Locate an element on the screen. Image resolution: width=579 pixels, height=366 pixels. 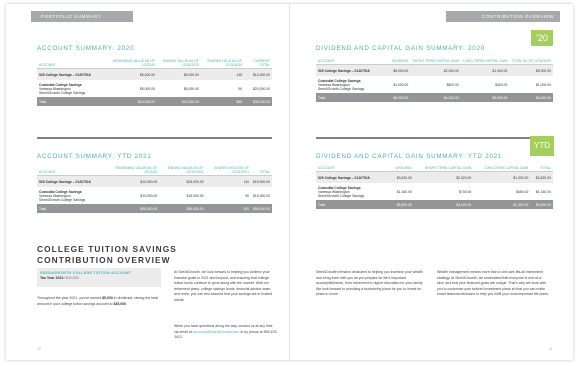
total-cell: 200 is located at coordinates (228, 208).